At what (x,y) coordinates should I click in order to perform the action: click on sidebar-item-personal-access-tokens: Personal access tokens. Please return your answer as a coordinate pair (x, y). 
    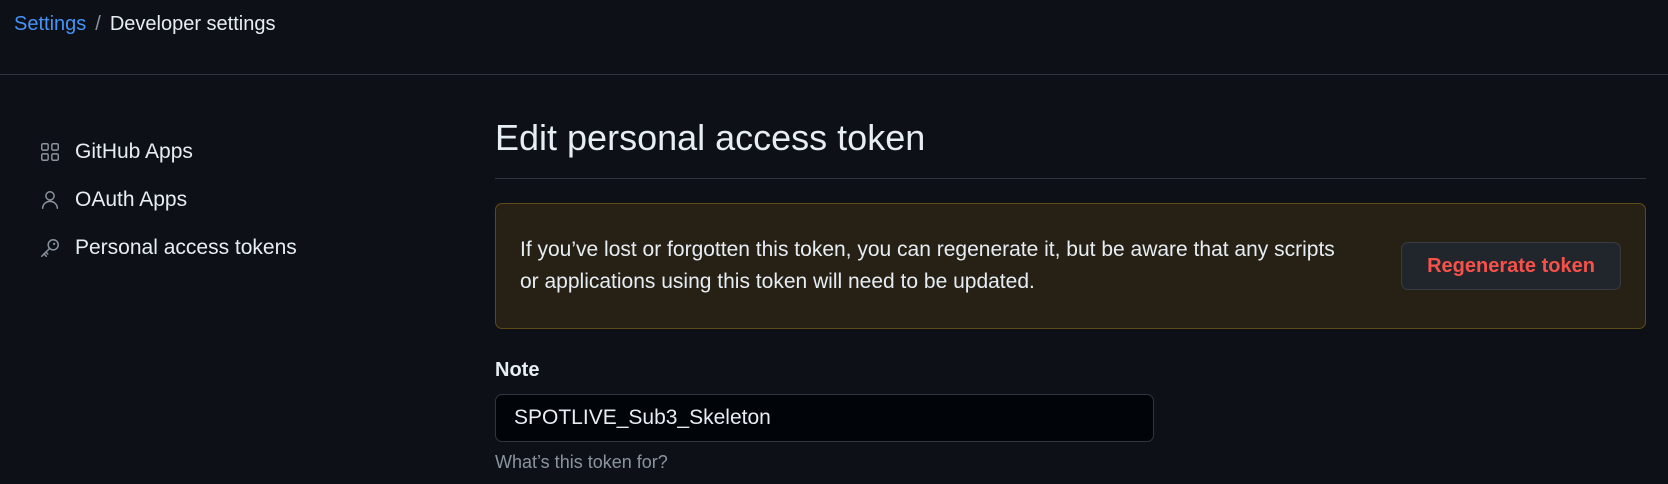
    Looking at the image, I should click on (238, 248).